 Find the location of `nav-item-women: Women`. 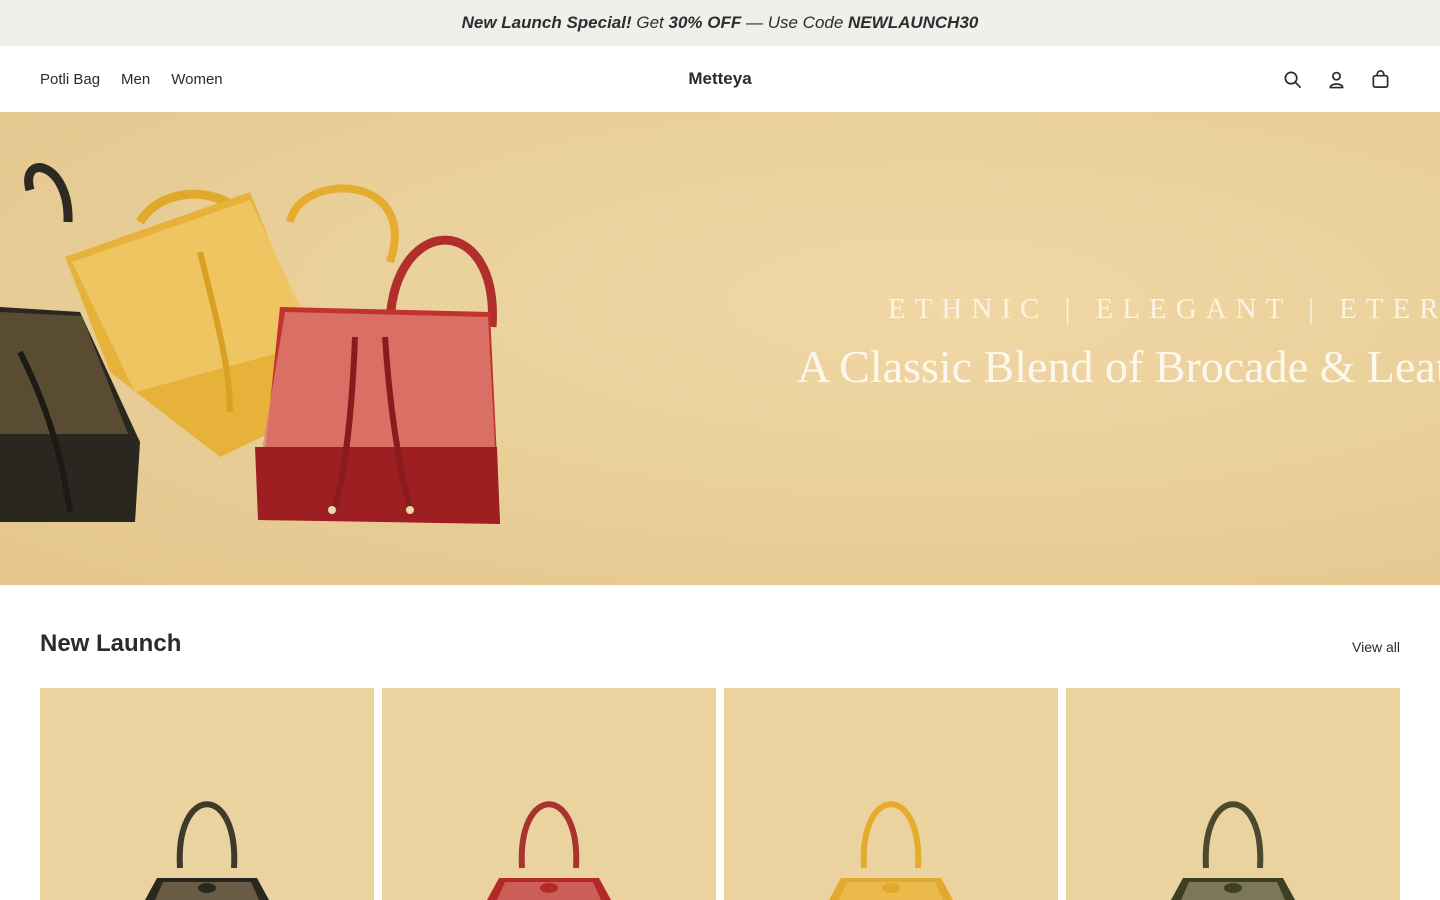

nav-item-women: Women is located at coordinates (196, 79).